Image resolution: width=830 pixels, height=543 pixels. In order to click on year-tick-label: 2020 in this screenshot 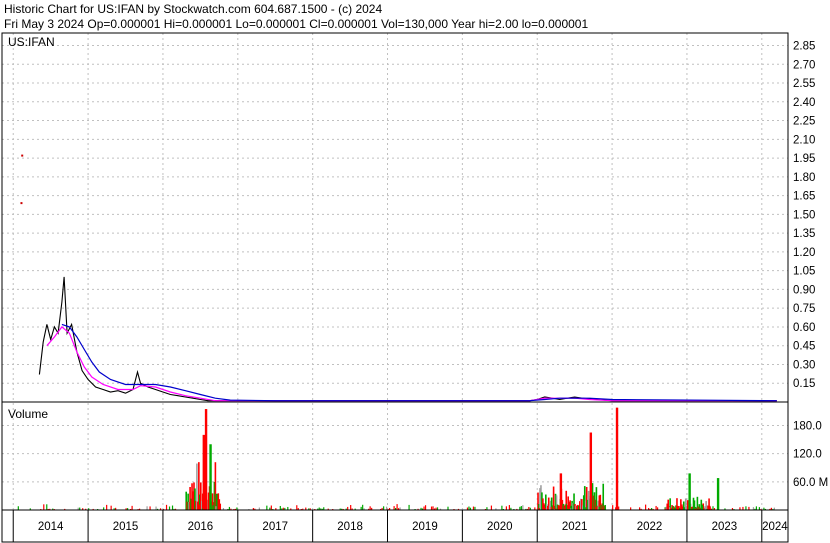, I will do `click(500, 527)`.